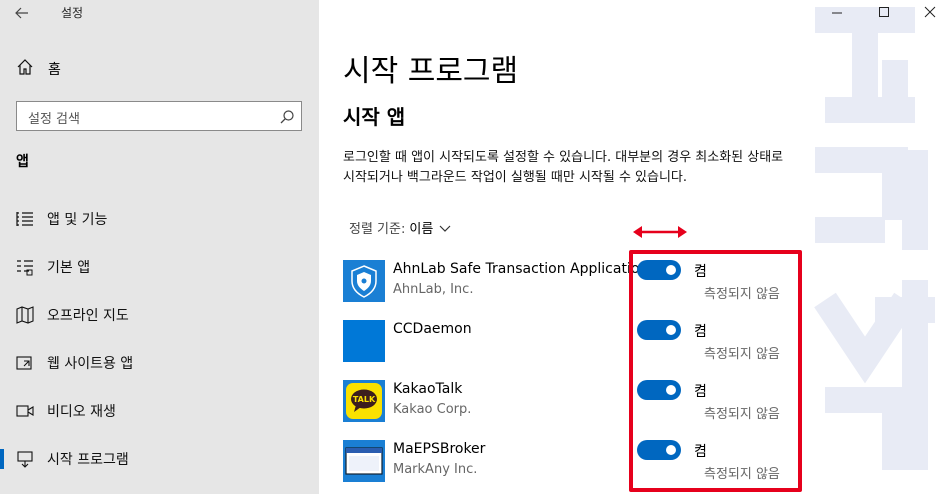  What do you see at coordinates (159, 267) in the screenshot?
I see `sidebar-item-default-apps: 기본 앱` at bounding box center [159, 267].